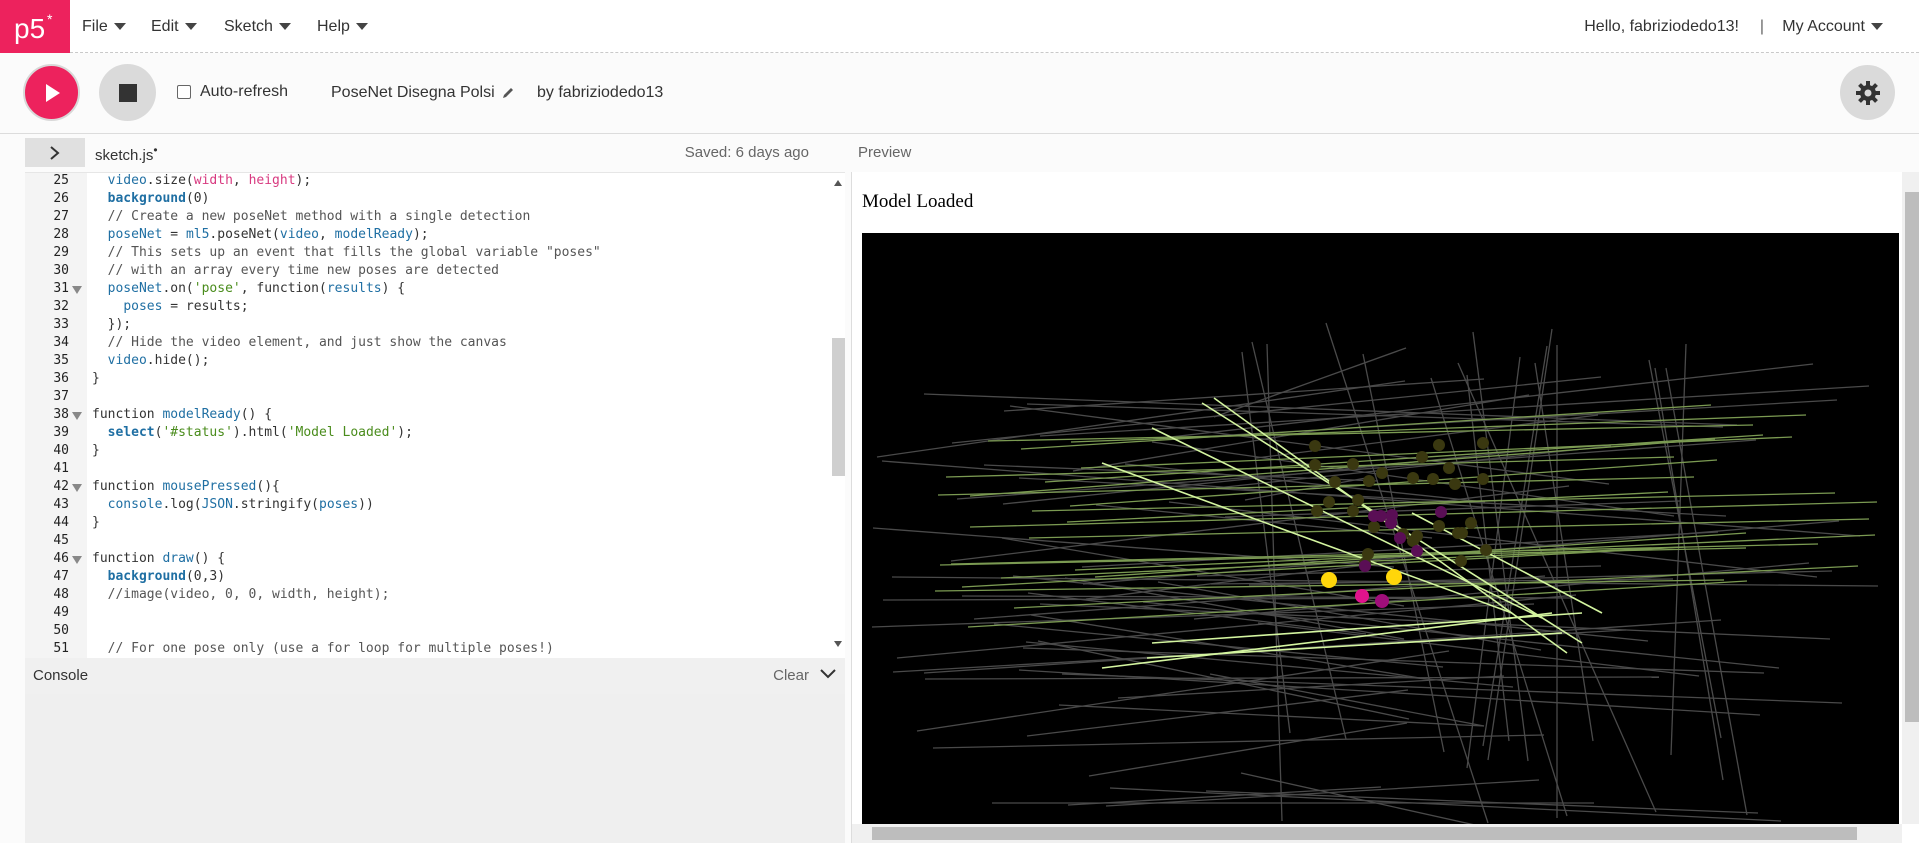 The width and height of the screenshot is (1919, 843). I want to click on sidebar-toggle-button, so click(55, 152).